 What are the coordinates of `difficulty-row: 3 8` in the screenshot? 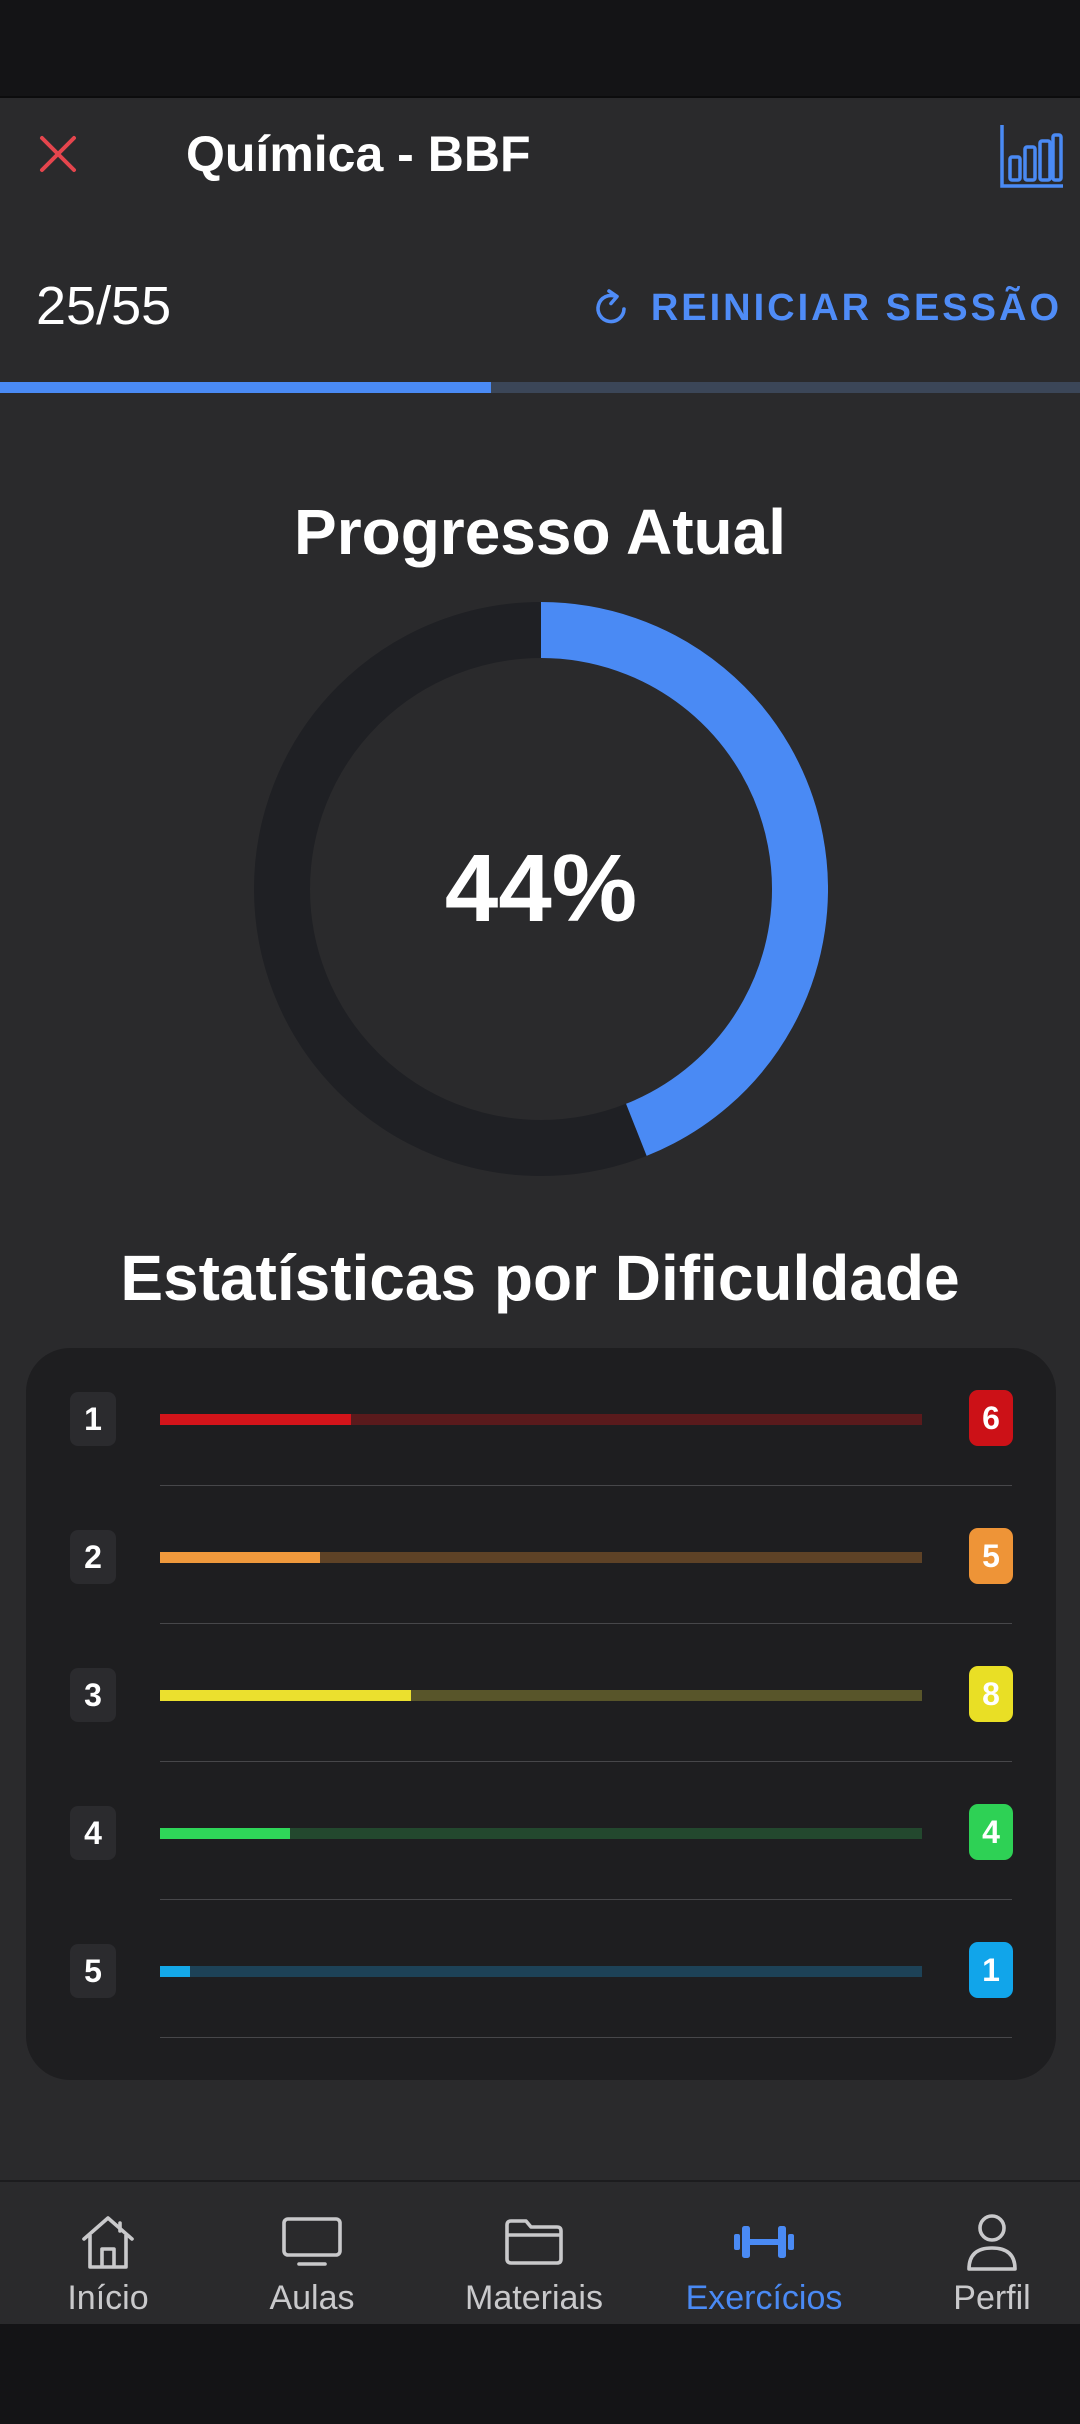 It's located at (541, 1693).